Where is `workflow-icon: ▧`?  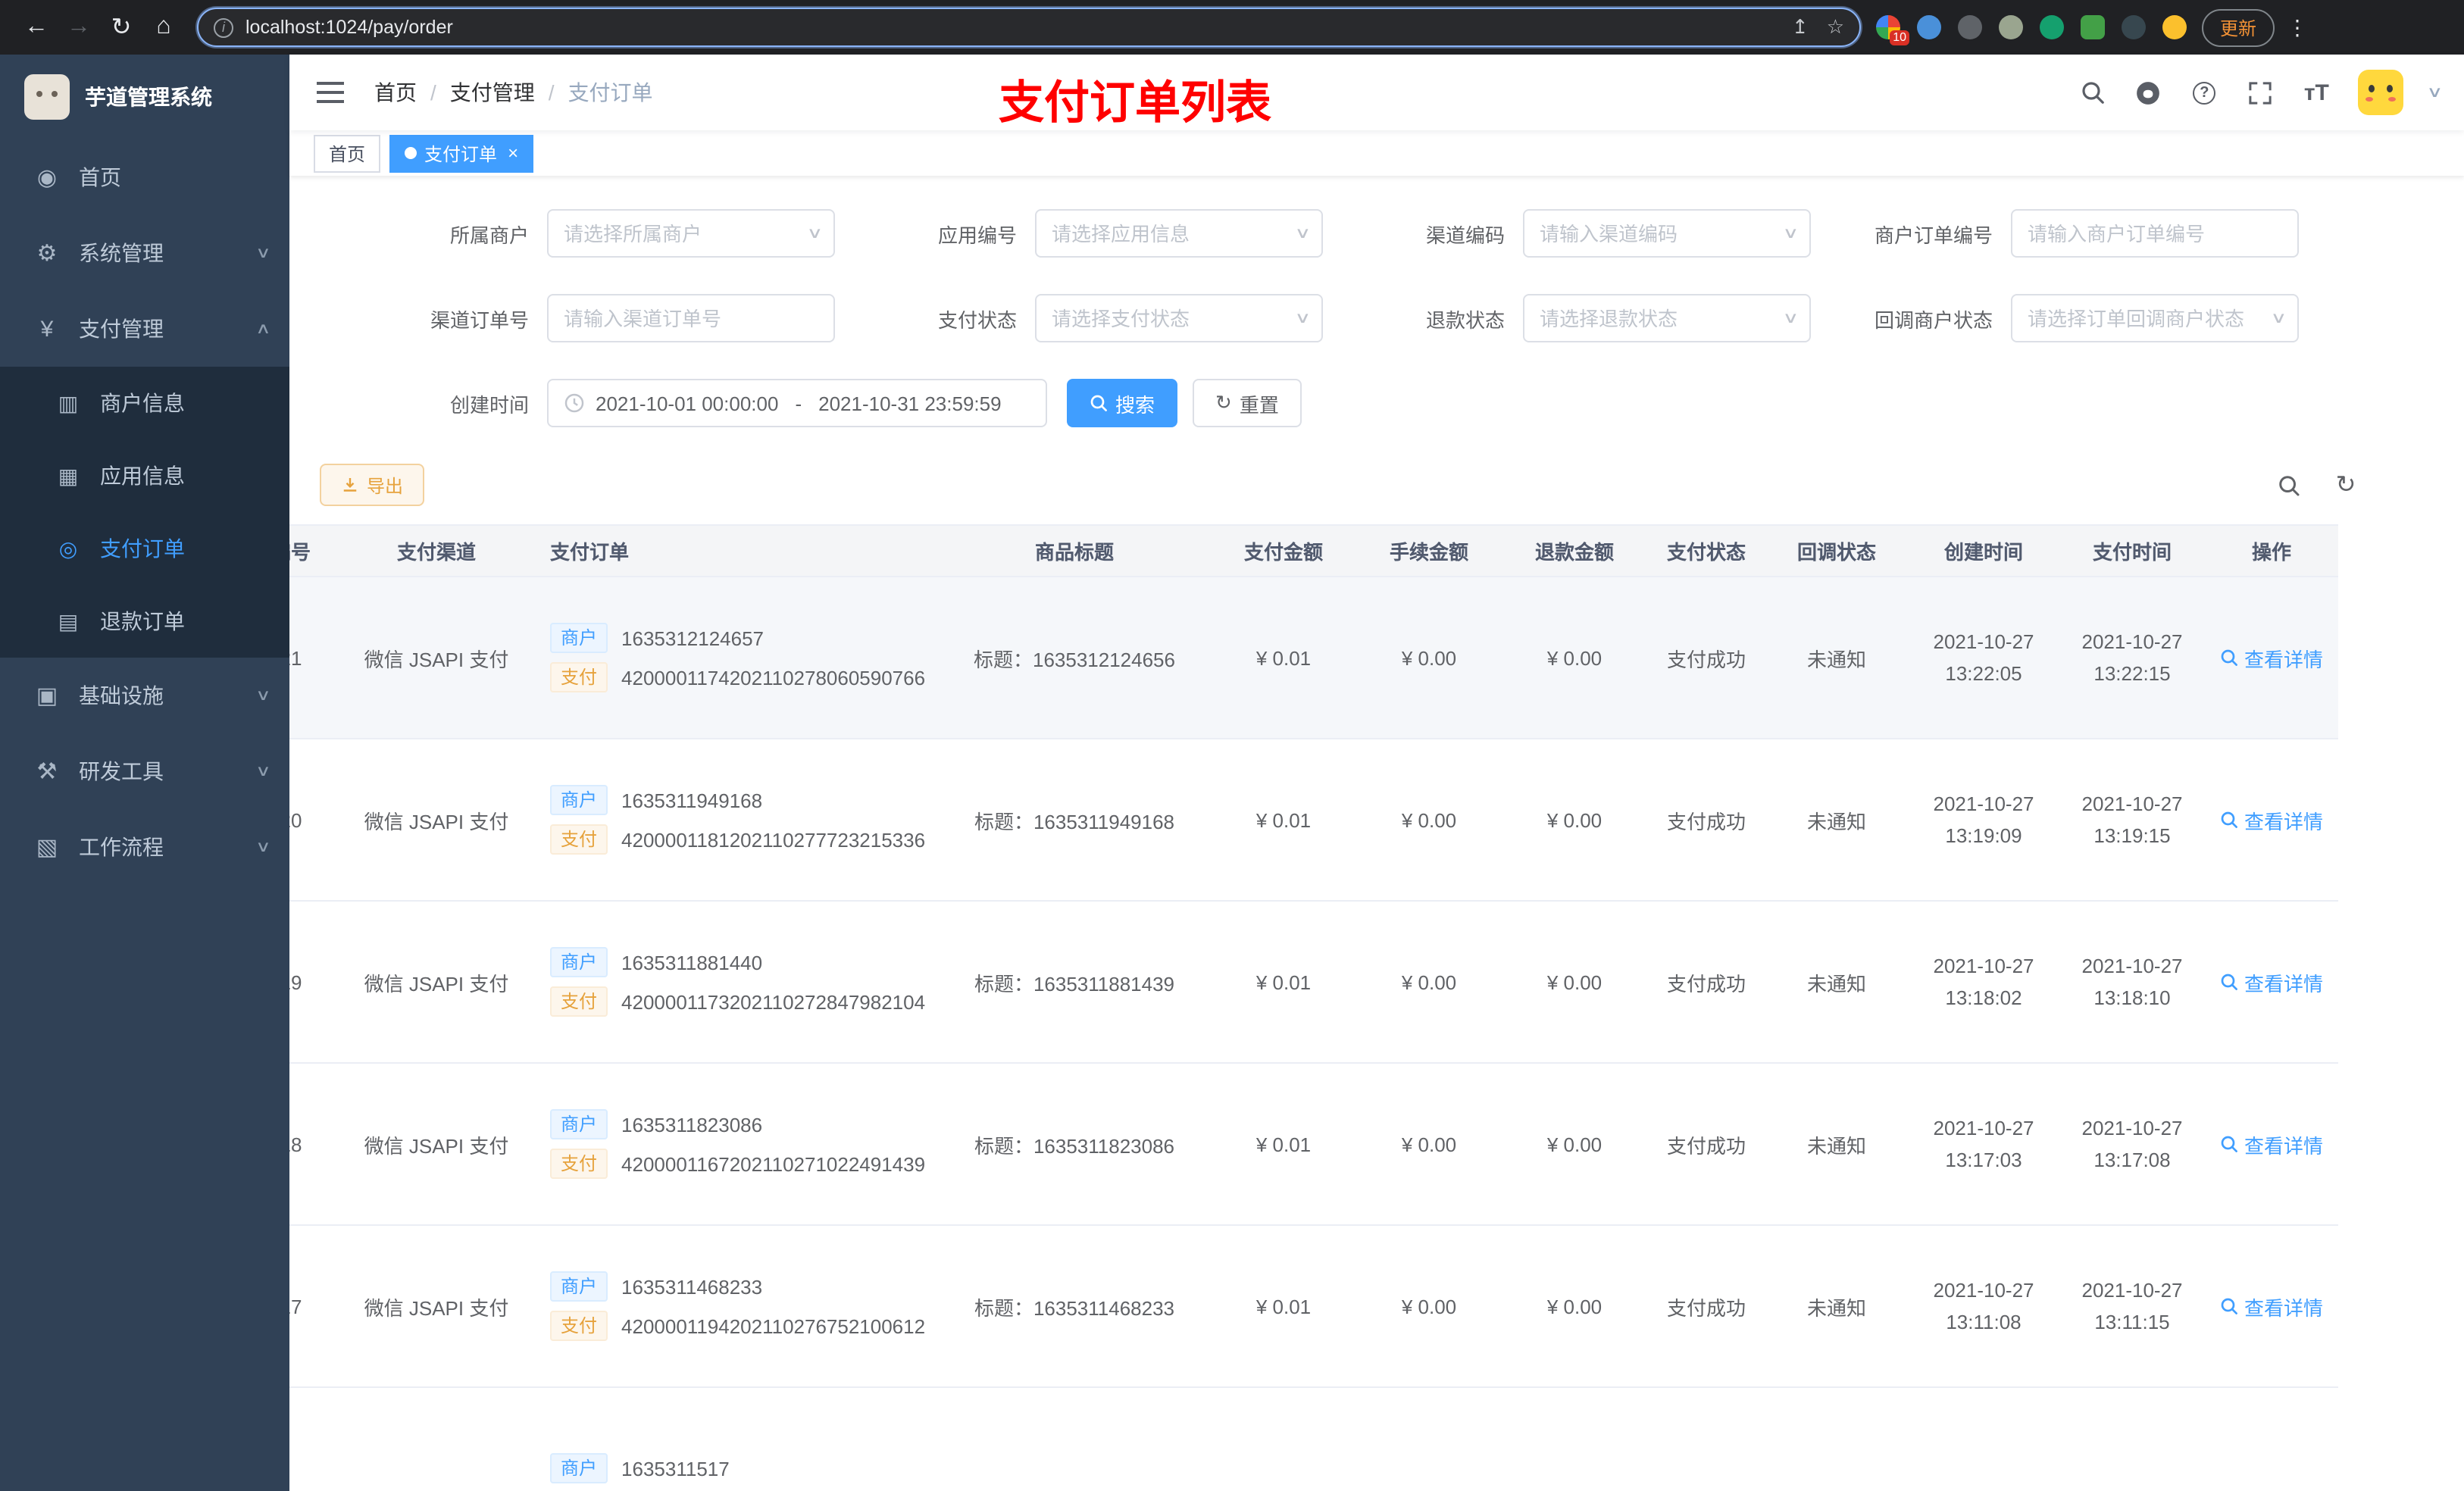 workflow-icon: ▧ is located at coordinates (47, 848).